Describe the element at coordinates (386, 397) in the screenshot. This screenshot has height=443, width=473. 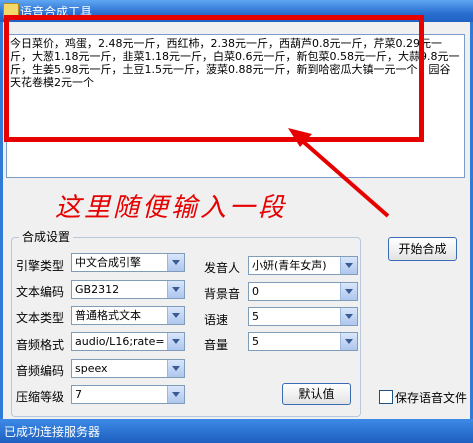
I see `save-audio-checkbox` at that location.